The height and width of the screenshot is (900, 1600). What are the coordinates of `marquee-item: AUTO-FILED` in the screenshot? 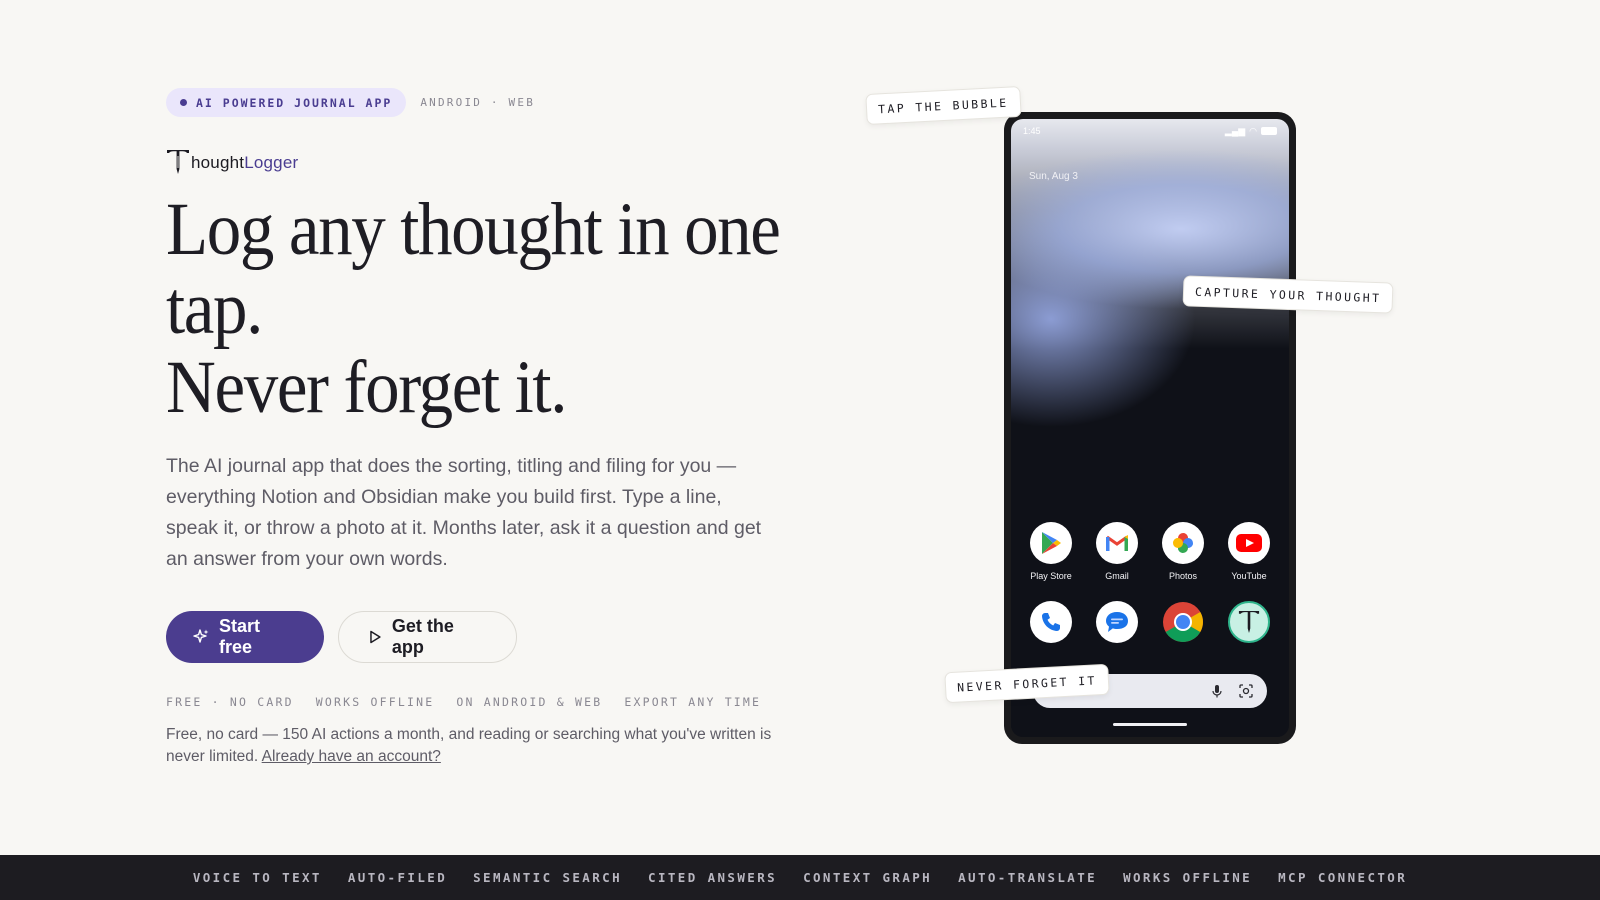 It's located at (397, 877).